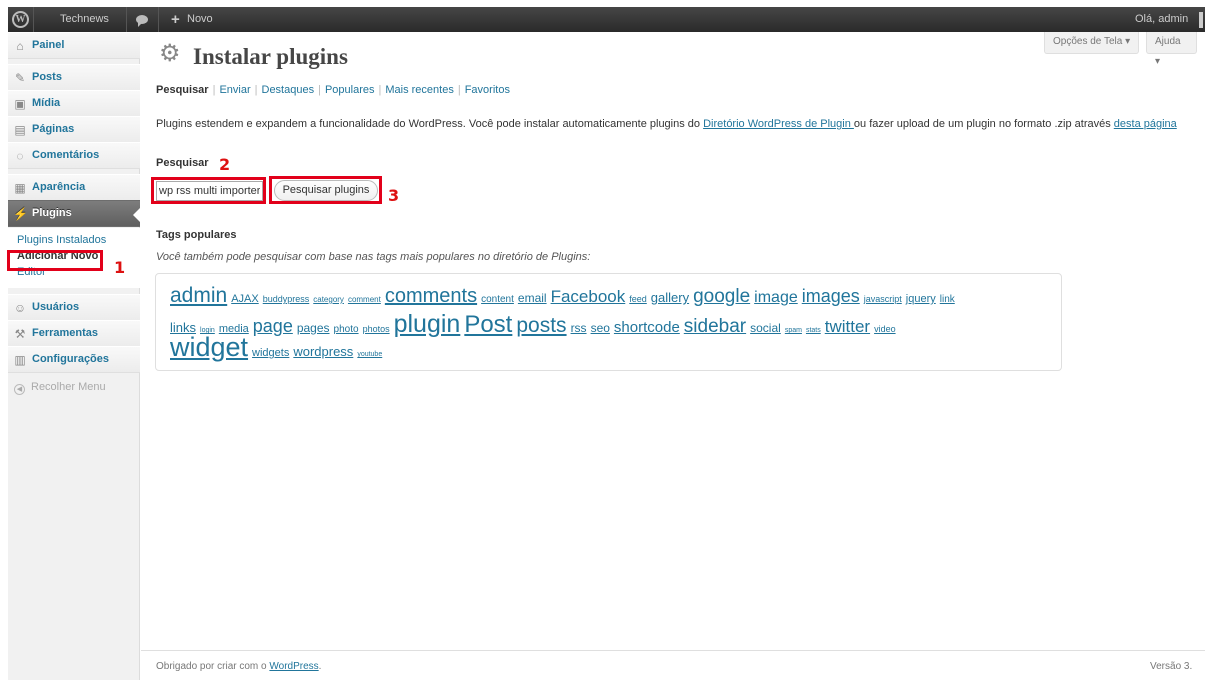  What do you see at coordinates (20, 334) in the screenshot?
I see `tools-icon: ⚒` at bounding box center [20, 334].